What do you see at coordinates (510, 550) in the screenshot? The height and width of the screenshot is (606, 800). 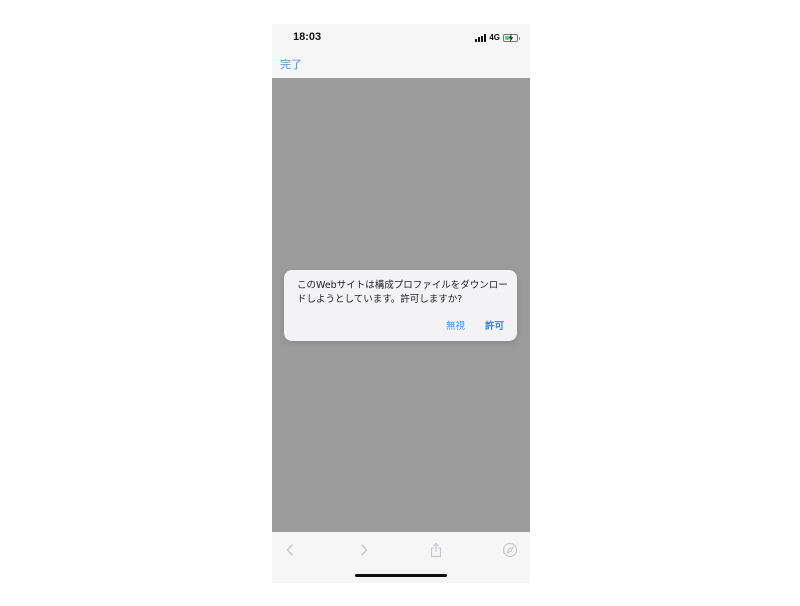 I see `compass-icon` at bounding box center [510, 550].